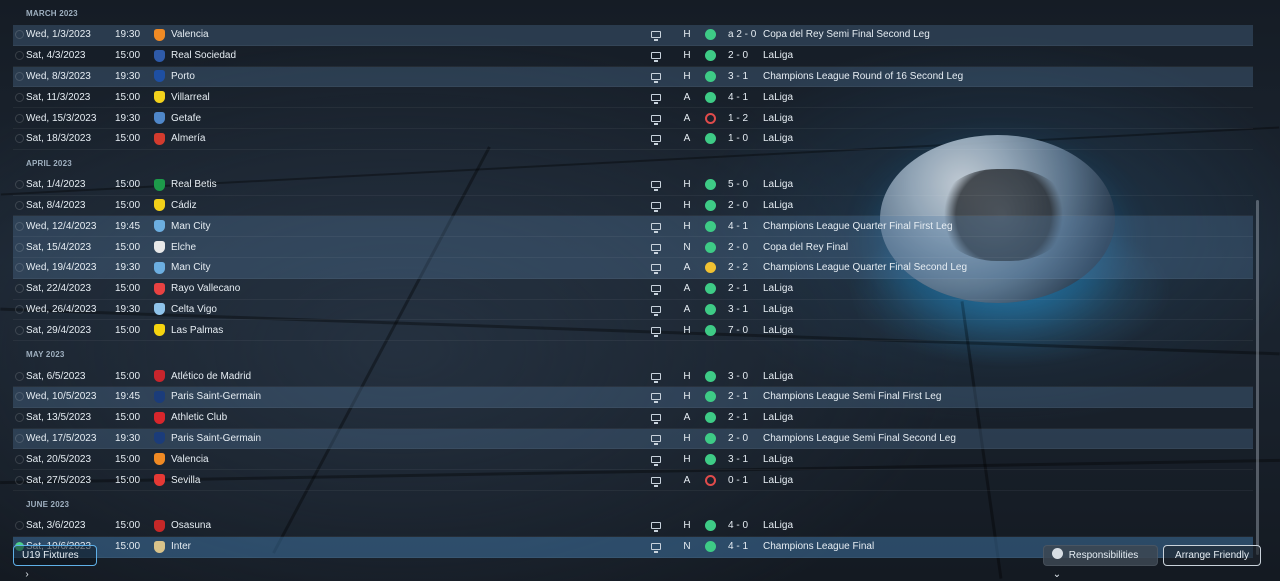  What do you see at coordinates (194, 309) in the screenshot?
I see `opponent-name: Celta Vigo` at bounding box center [194, 309].